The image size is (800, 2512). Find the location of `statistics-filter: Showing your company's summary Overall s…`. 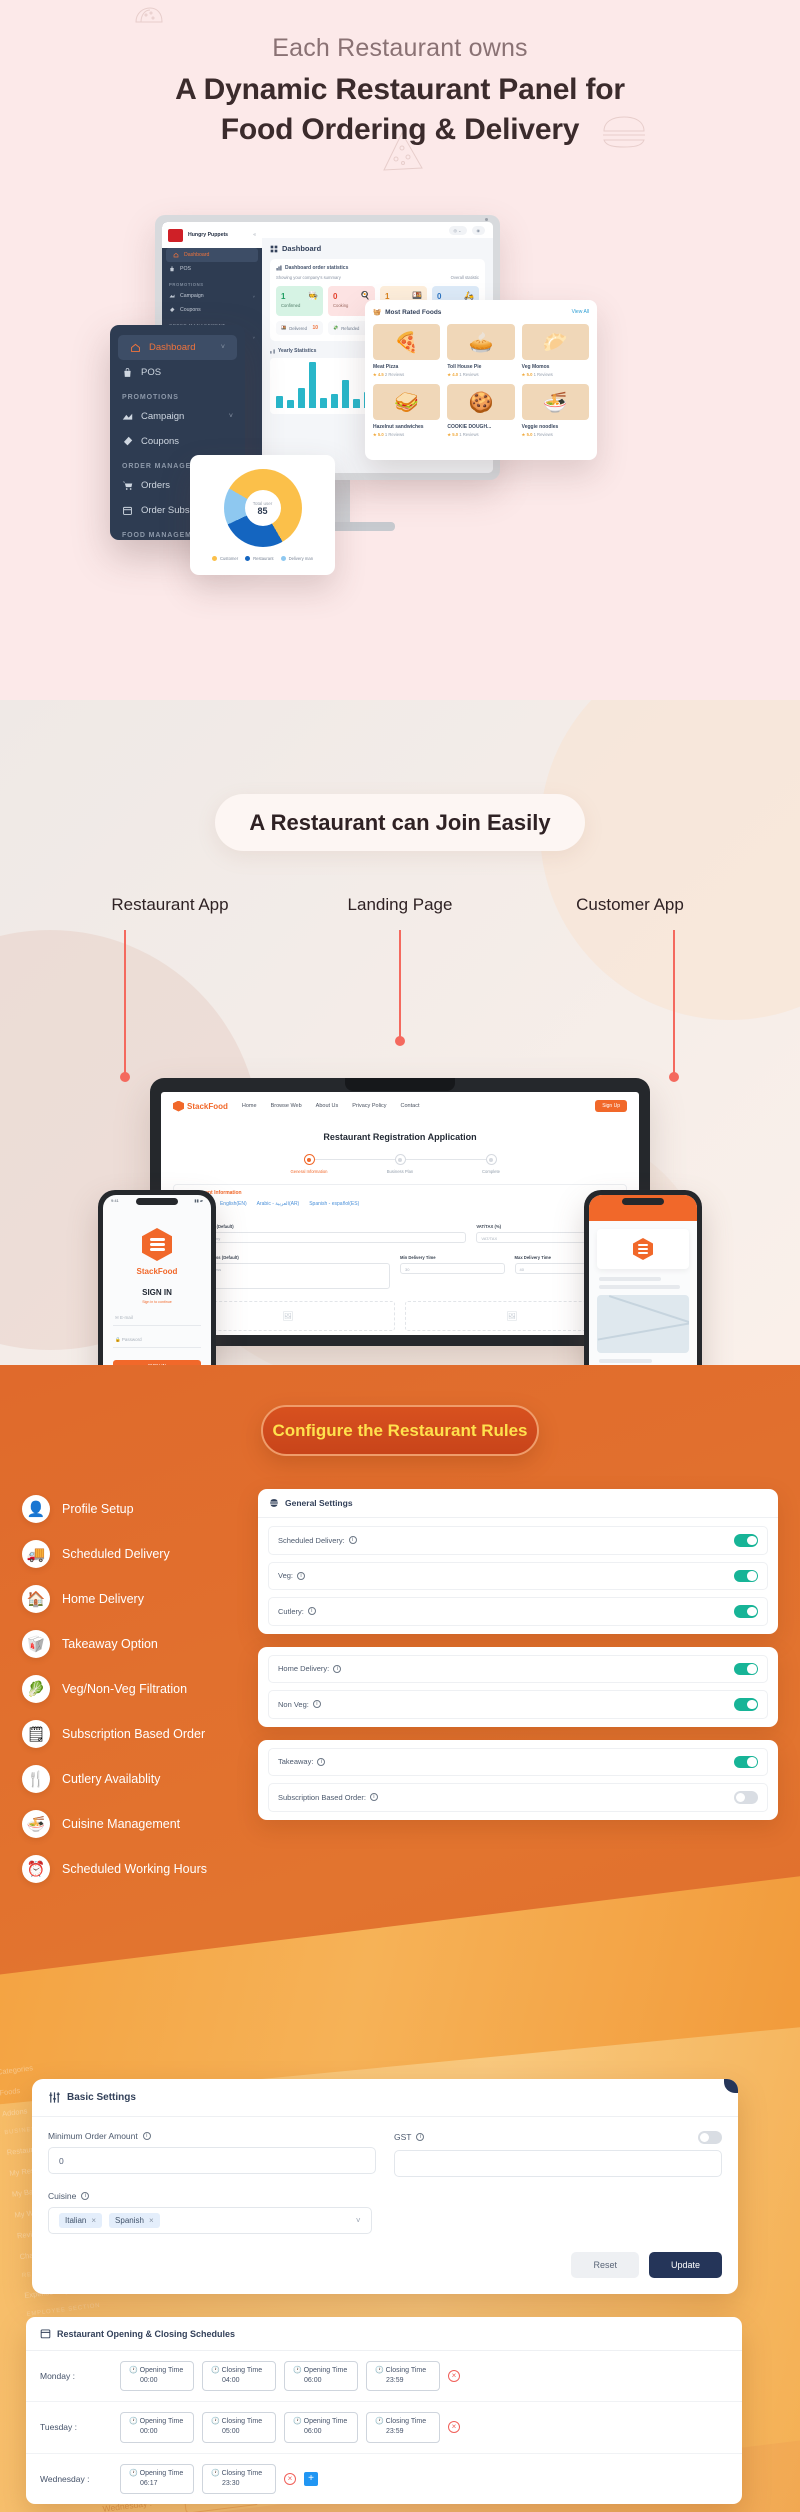

statistics-filter: Showing your company's summary Overall s… is located at coordinates (377, 277).